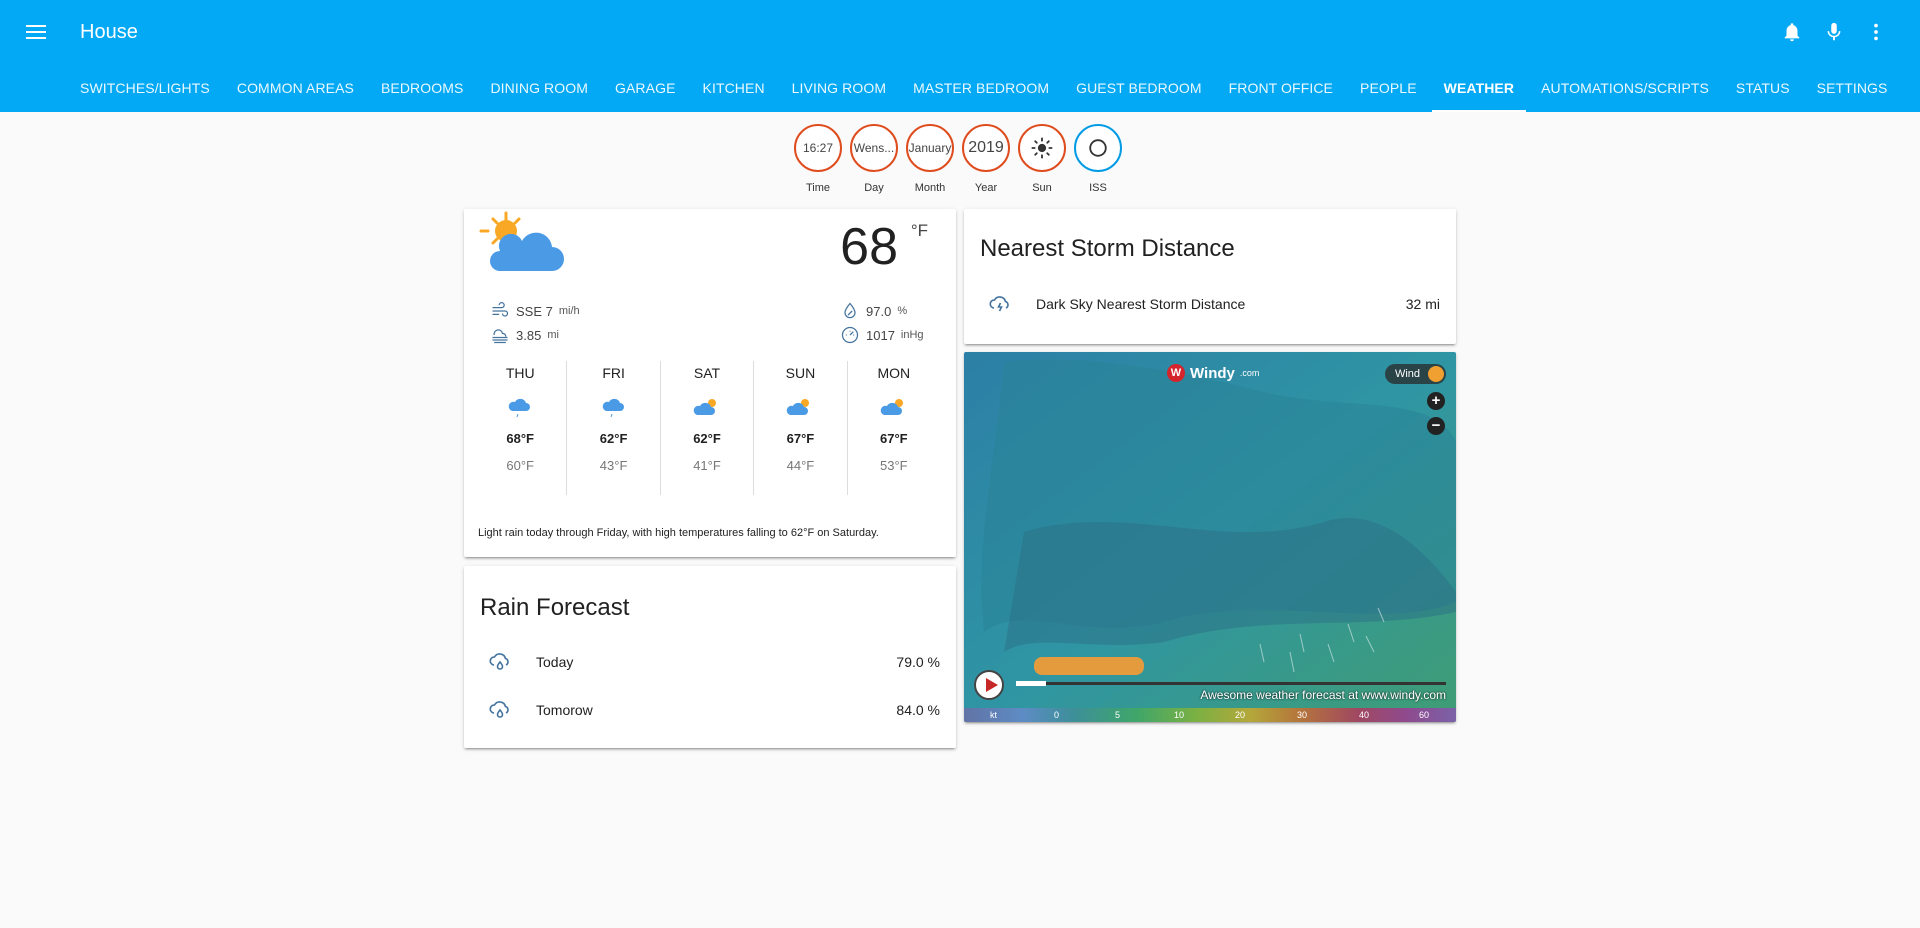  Describe the element at coordinates (569, 311) in the screenshot. I see `wind-unit: mi/h` at that location.